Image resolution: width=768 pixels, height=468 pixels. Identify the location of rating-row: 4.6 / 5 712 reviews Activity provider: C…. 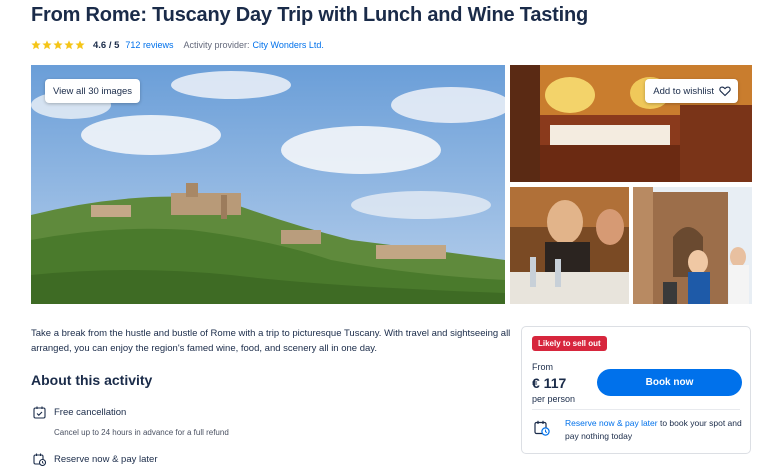
(177, 45).